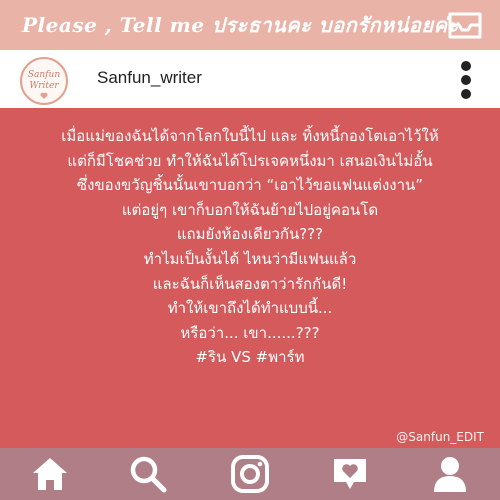 The width and height of the screenshot is (500, 500). What do you see at coordinates (250, 234) in the screenshot?
I see `post-line-5: แถมยังห้องเดียวกัน???` at bounding box center [250, 234].